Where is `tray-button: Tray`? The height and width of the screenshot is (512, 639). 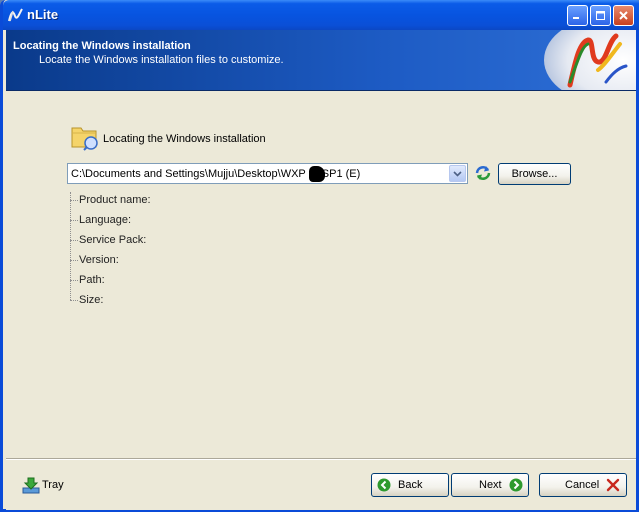 tray-button: Tray is located at coordinates (52, 485).